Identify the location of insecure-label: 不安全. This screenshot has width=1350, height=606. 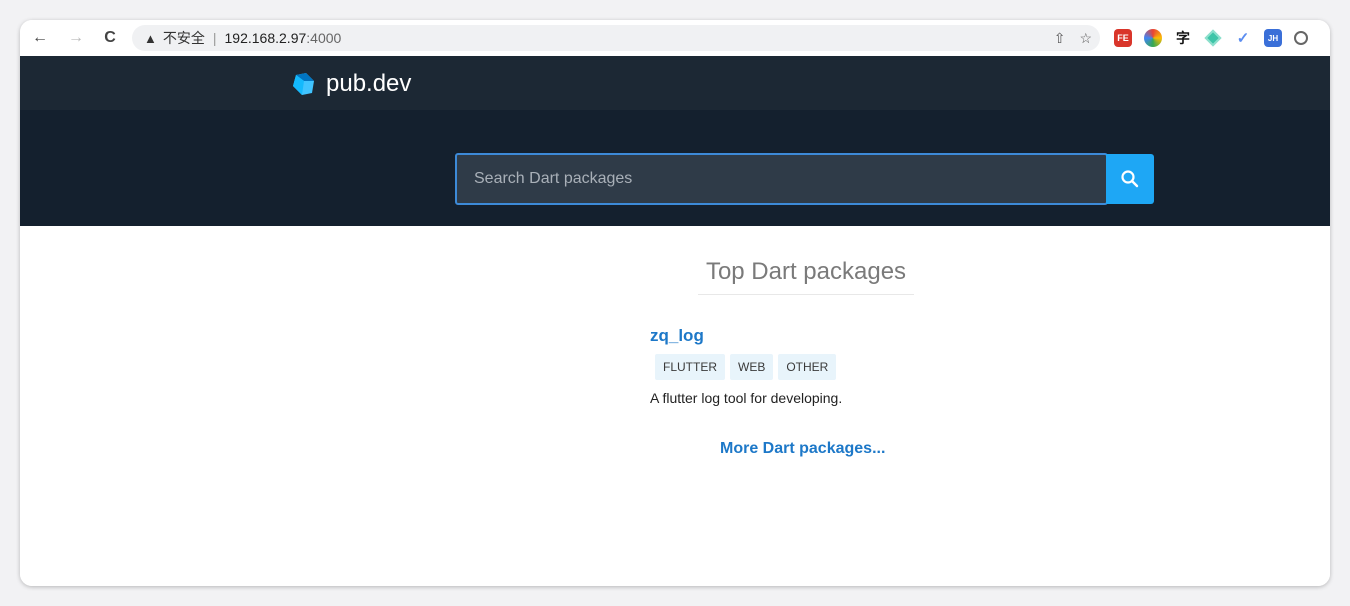
(184, 38).